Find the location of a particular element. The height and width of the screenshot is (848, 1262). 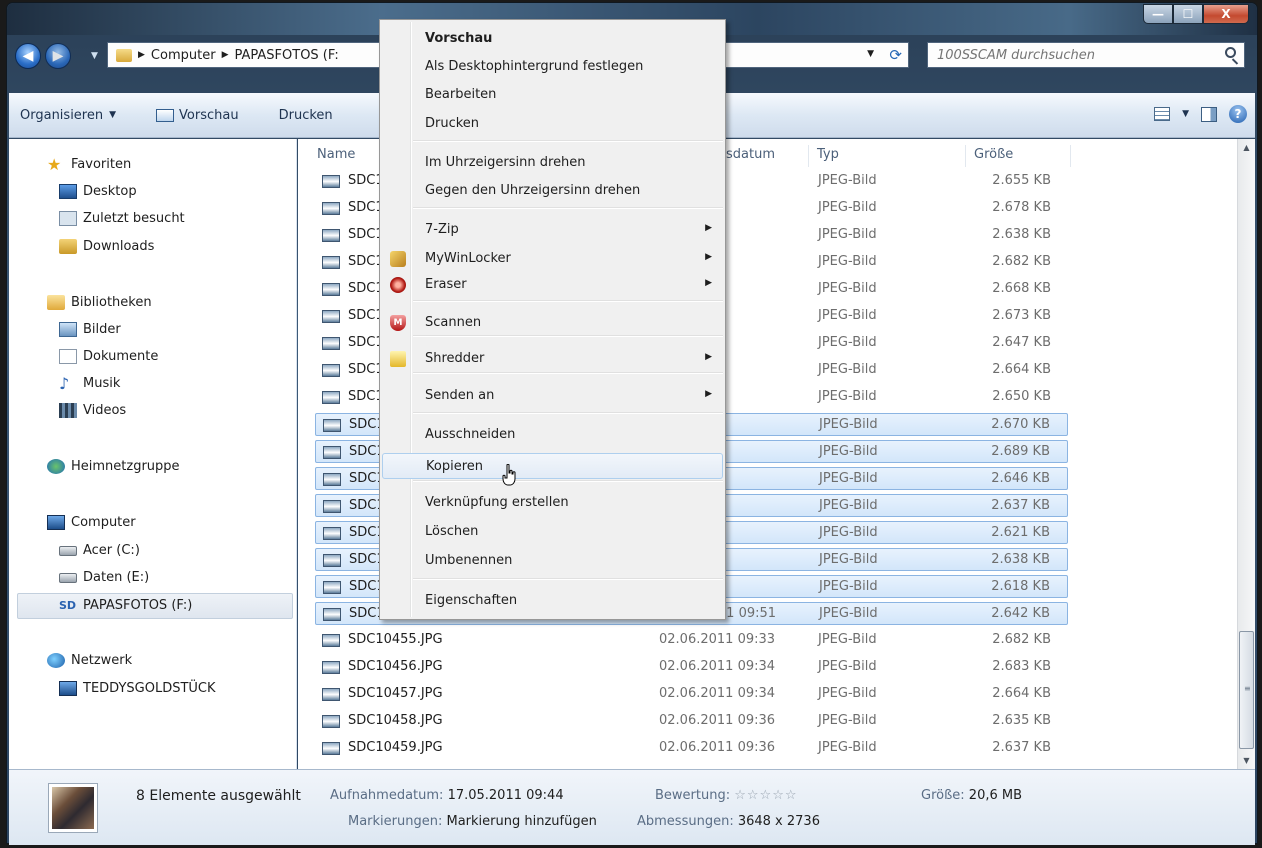

menu-item-scannen: M Scannen is located at coordinates (552, 323).